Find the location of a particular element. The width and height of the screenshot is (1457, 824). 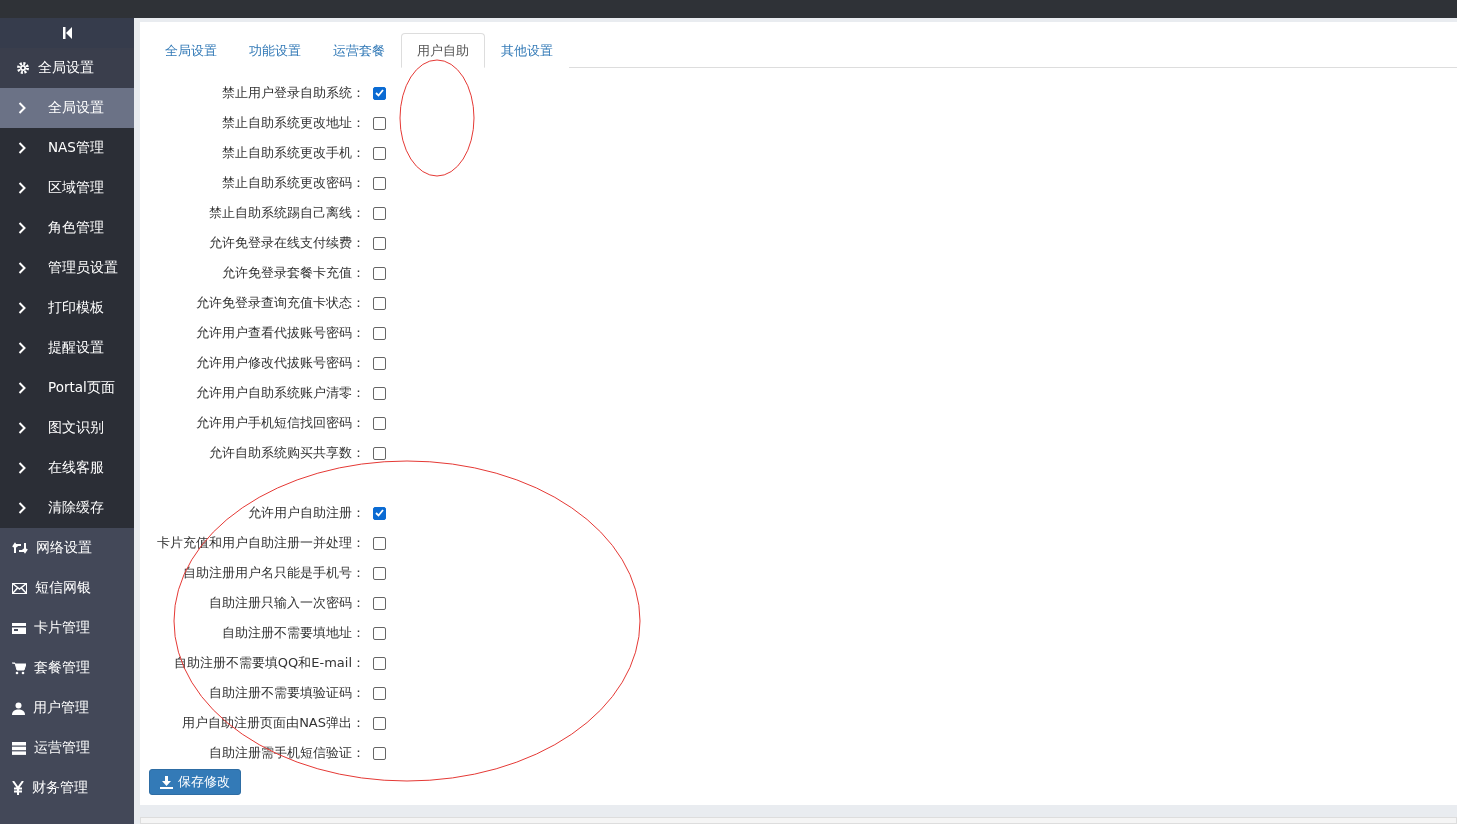

option-label: 禁止自助系统更改手机： is located at coordinates (293, 153).